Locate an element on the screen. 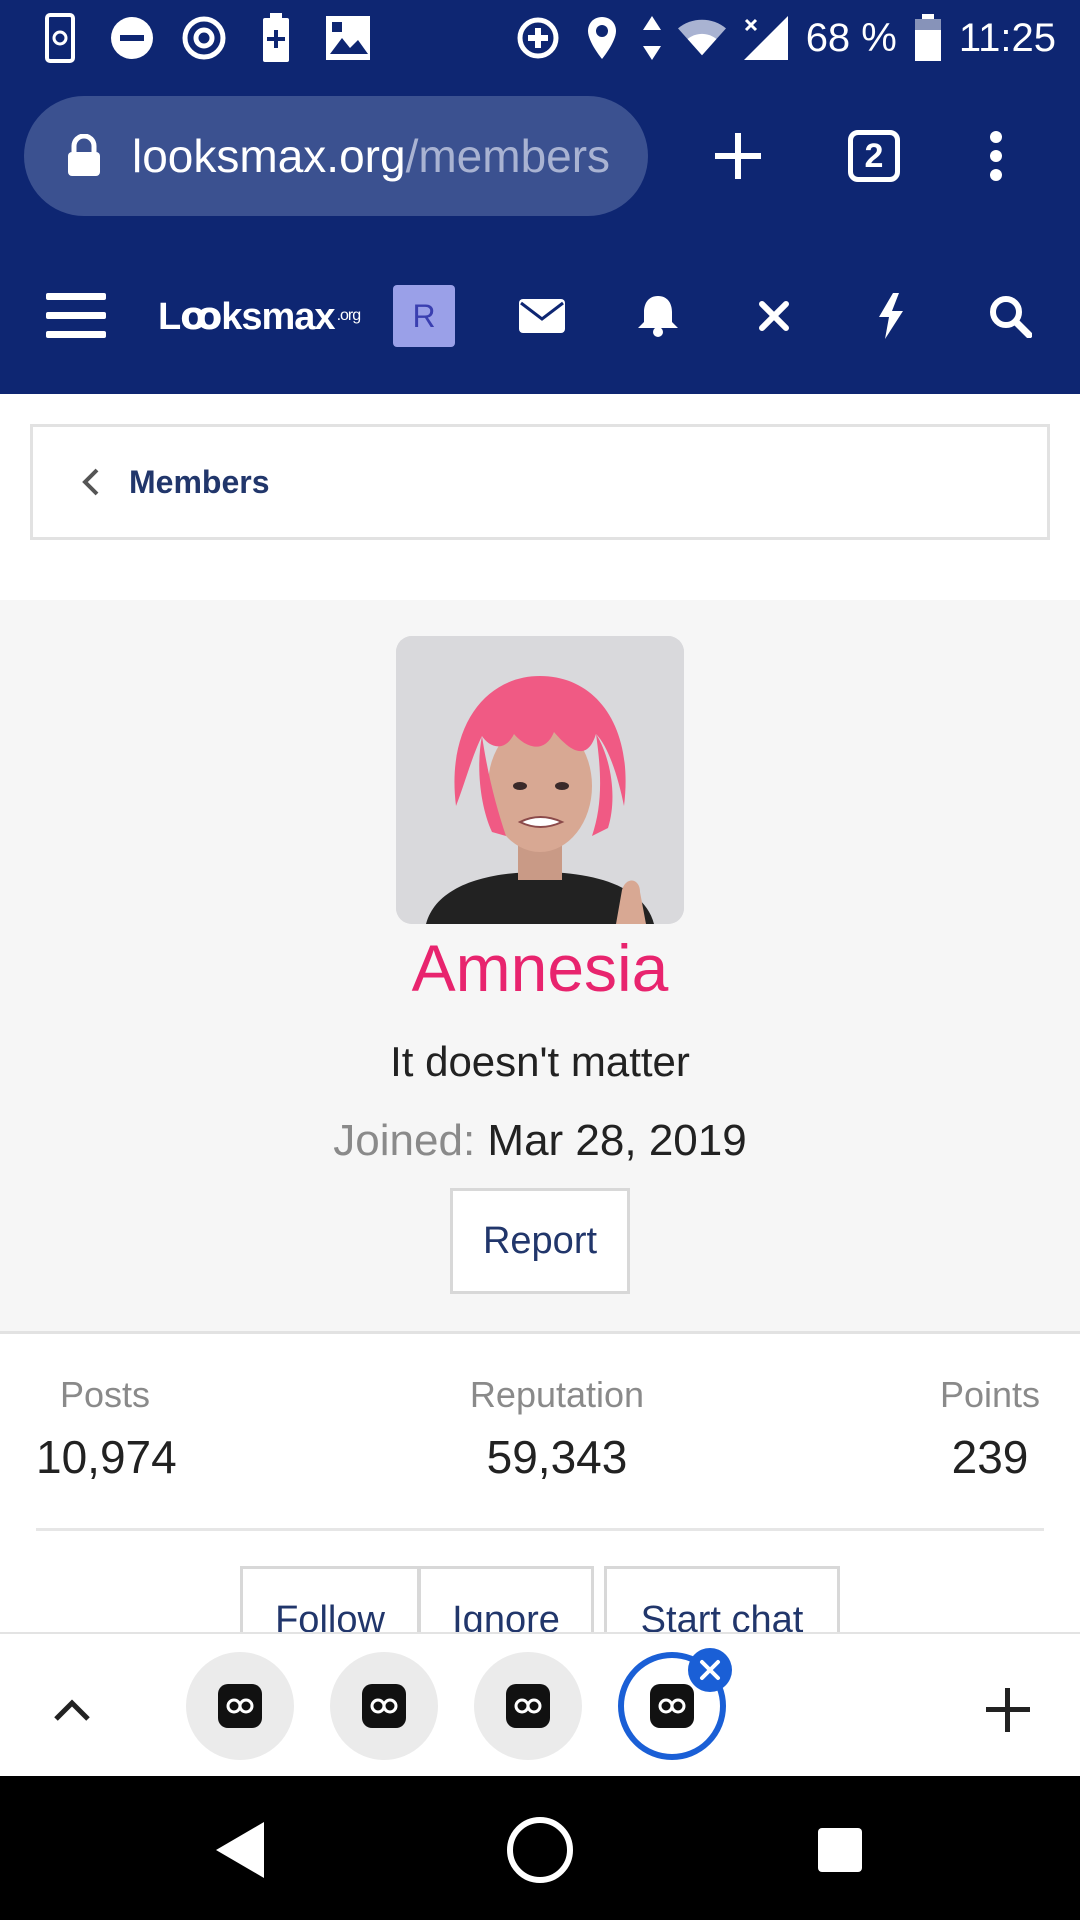  status-icons-right: 68 % 11:25 is located at coordinates (785, 38).